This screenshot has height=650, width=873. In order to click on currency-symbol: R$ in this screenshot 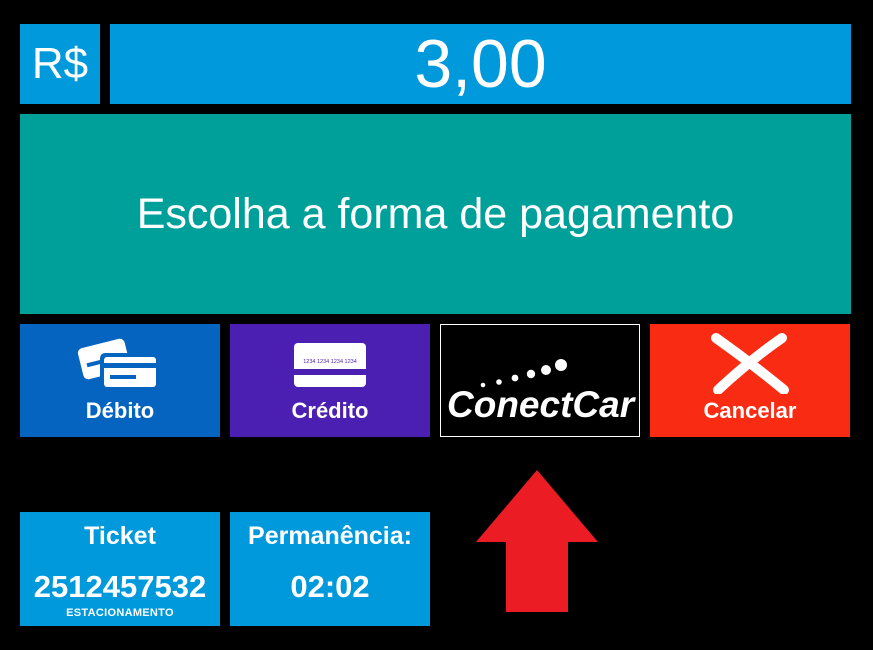, I will do `click(60, 64)`.